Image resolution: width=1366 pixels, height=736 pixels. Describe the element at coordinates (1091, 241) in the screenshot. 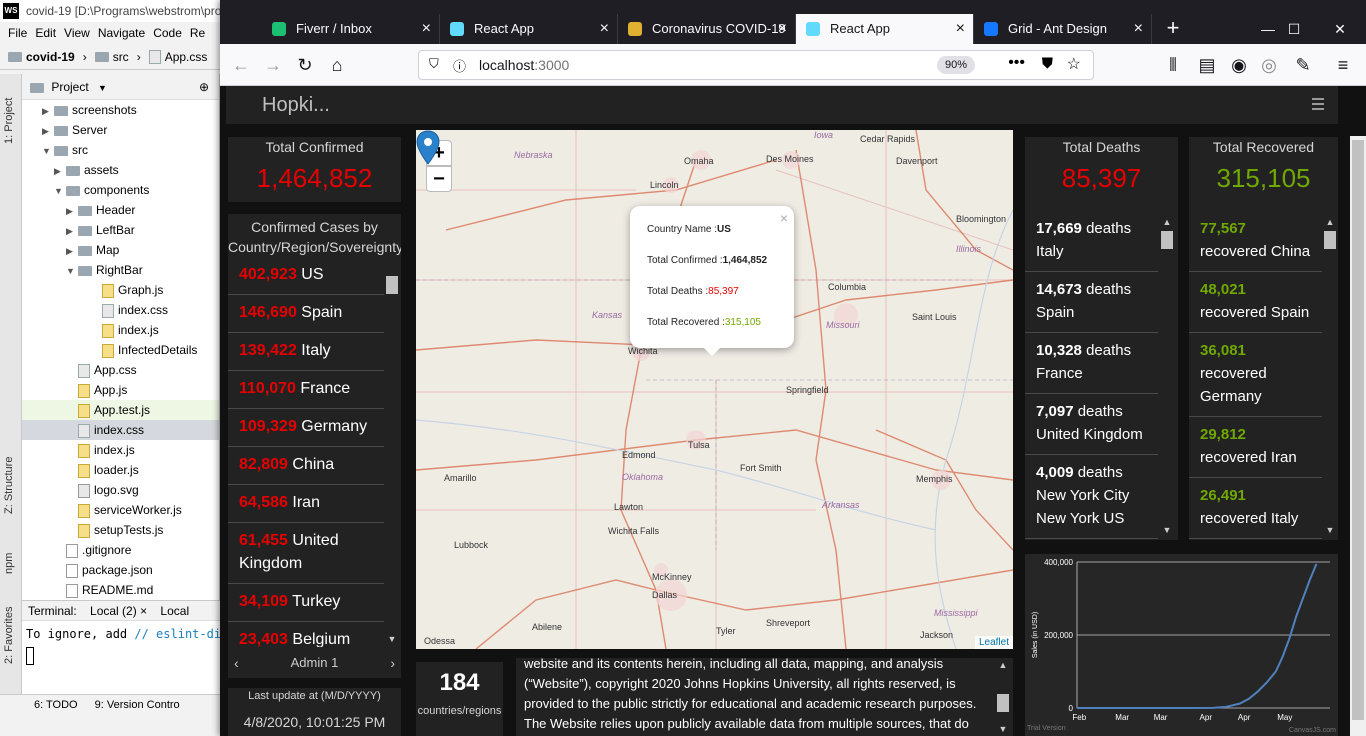

I see `deaths-list-item: 17,669 deaths Italy` at that location.